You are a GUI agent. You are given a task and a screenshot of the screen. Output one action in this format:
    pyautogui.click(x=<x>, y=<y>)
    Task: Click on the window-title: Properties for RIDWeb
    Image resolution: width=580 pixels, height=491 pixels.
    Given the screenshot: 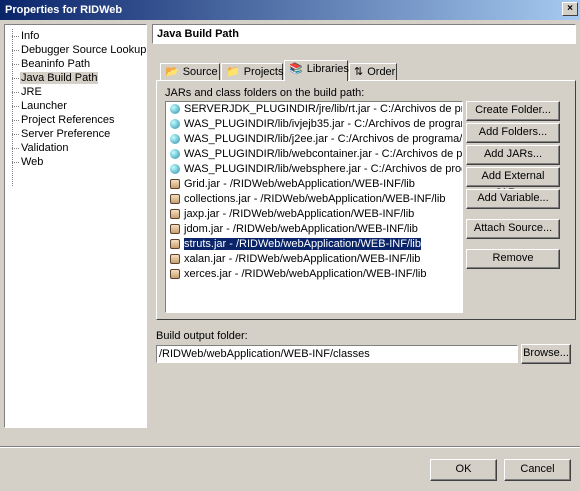 What is the action you would take?
    pyautogui.click(x=64, y=10)
    